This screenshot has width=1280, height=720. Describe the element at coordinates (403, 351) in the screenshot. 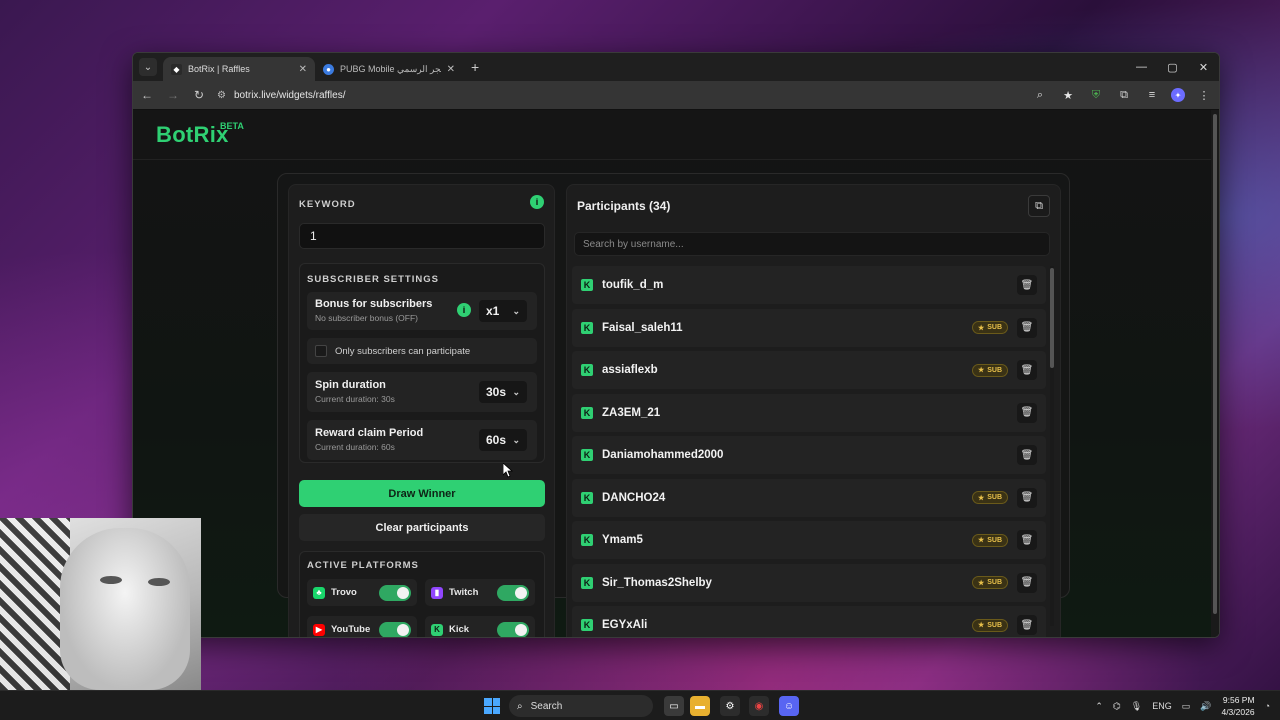

I see `only-subscribers-label: Only subscribers can participate` at that location.